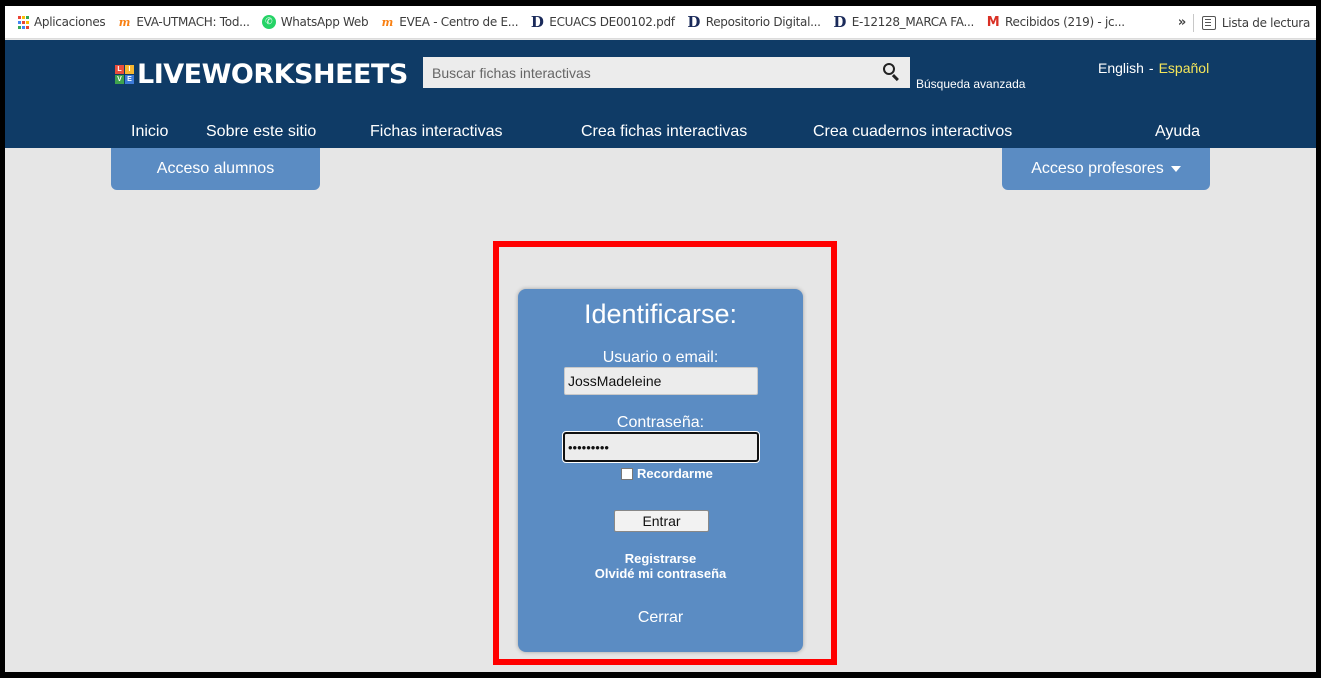 The width and height of the screenshot is (1321, 678). Describe the element at coordinates (272, 74) in the screenshot. I see `logo-text: LIVEWORKSHEETS` at that location.